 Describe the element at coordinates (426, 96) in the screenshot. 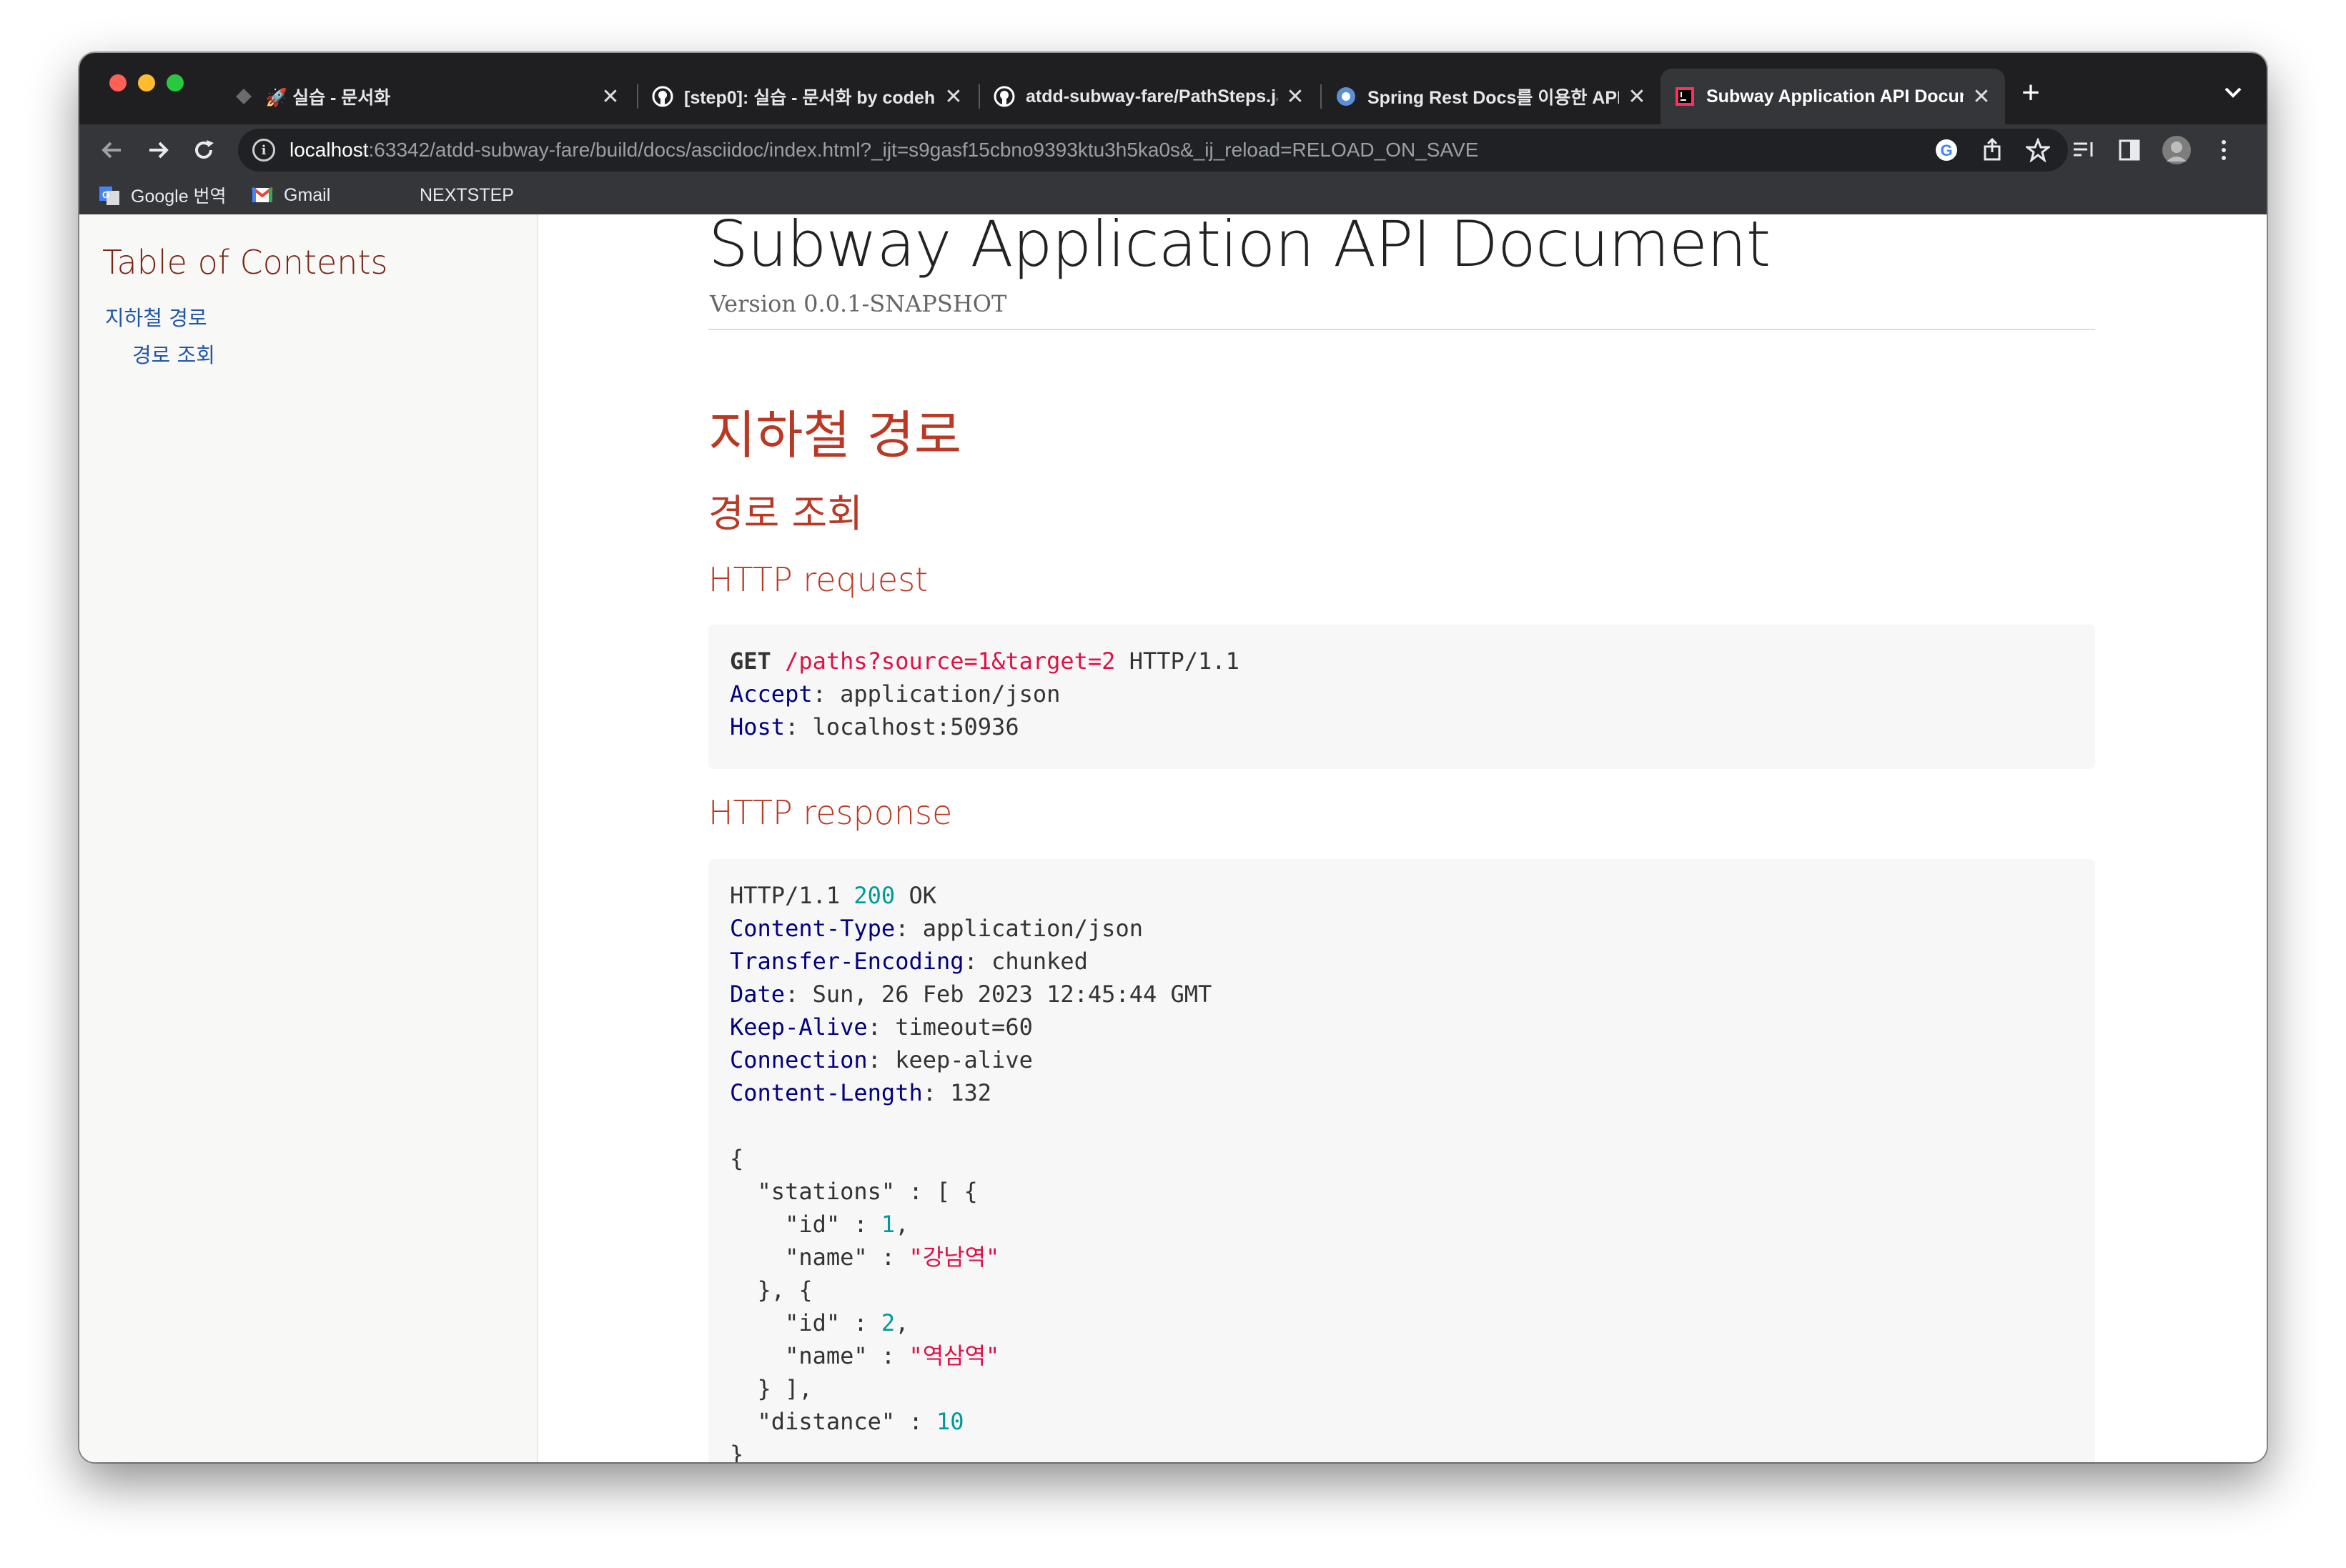

I see `tab-practice-docs: 🚀 실습 - 문서화 ✕` at that location.